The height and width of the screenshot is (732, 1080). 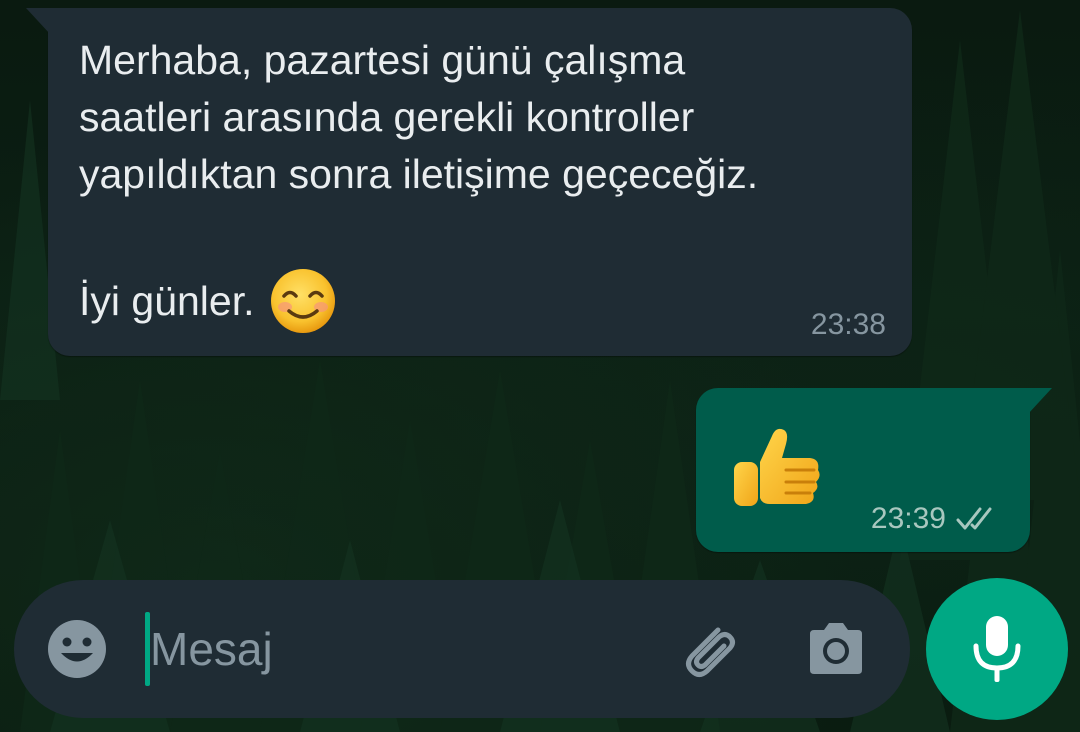 I want to click on smiley-icon, so click(x=77, y=649).